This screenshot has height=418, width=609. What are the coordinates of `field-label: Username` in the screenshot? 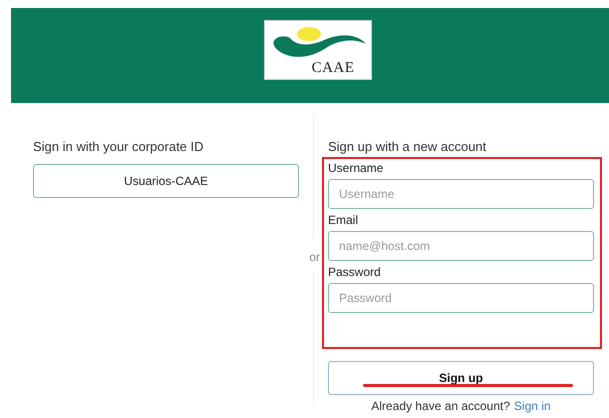 It's located at (356, 169).